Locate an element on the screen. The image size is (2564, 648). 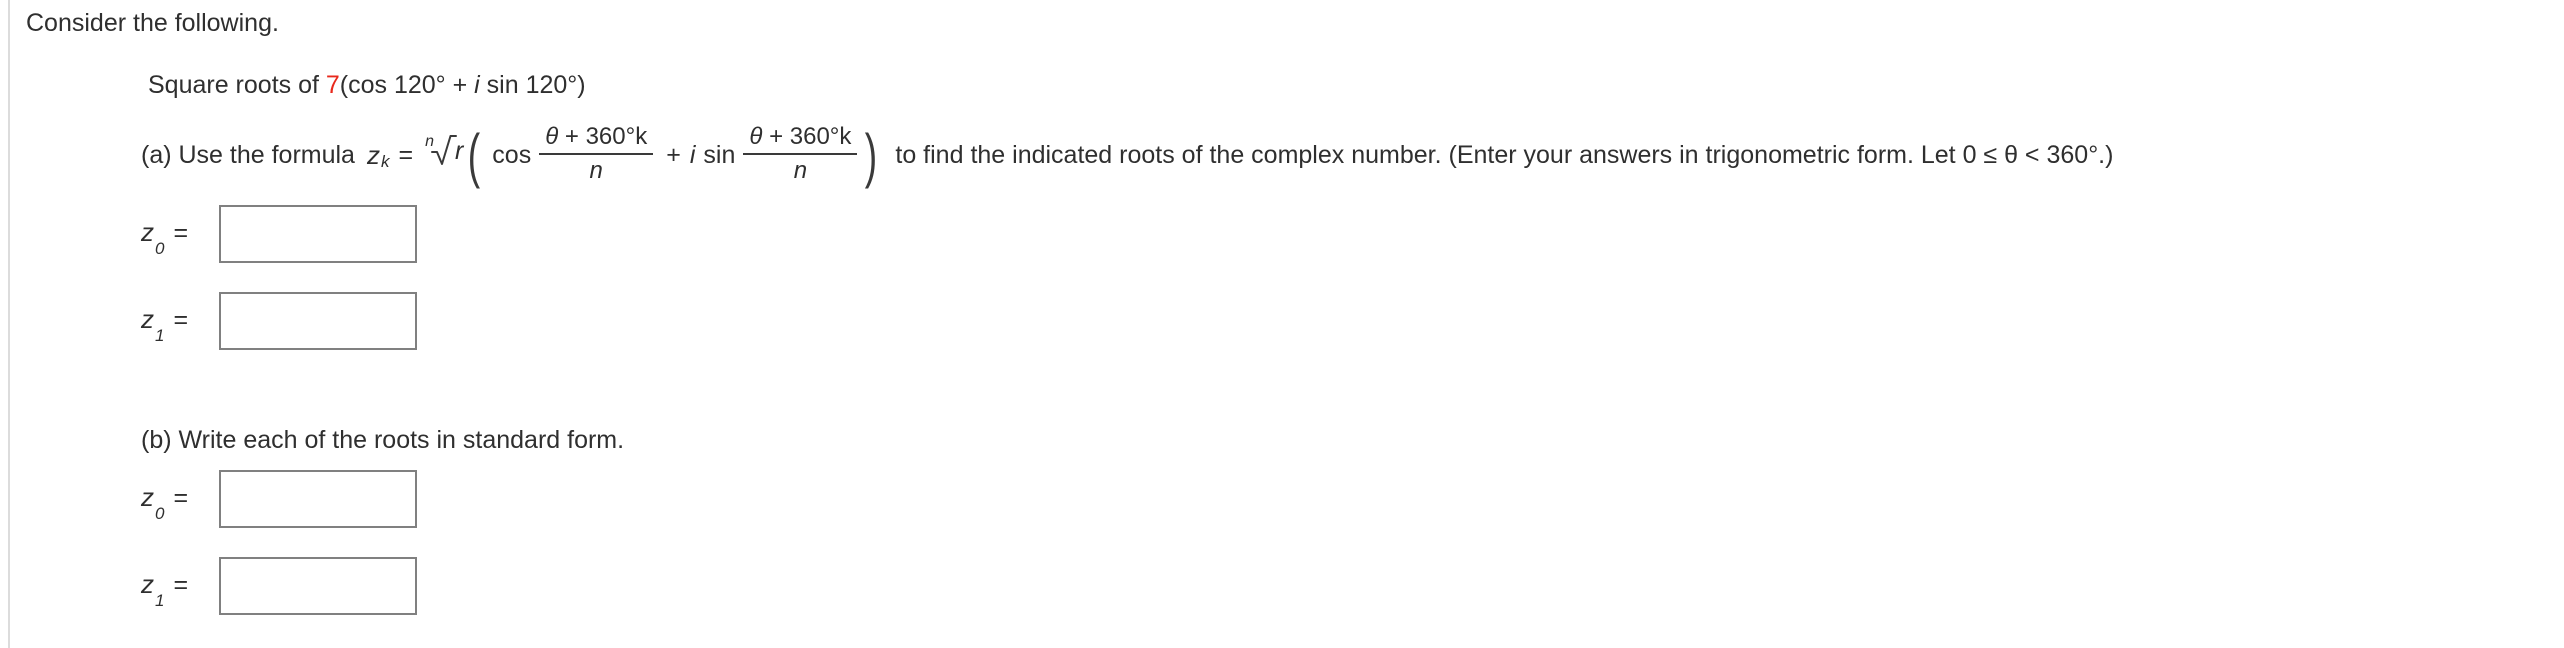
radical-index-n: n is located at coordinates (429, 141).